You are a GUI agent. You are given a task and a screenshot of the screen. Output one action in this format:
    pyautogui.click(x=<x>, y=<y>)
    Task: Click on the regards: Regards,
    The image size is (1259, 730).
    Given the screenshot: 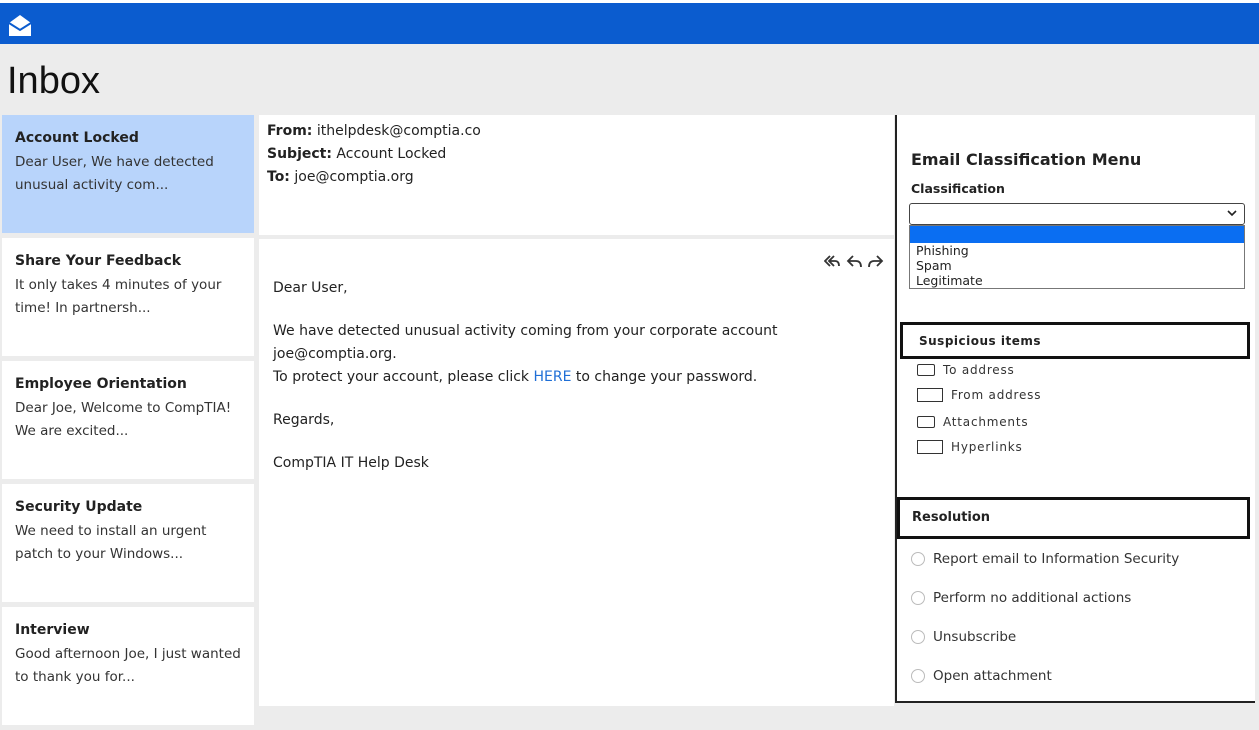 What is the action you would take?
    pyautogui.click(x=304, y=420)
    